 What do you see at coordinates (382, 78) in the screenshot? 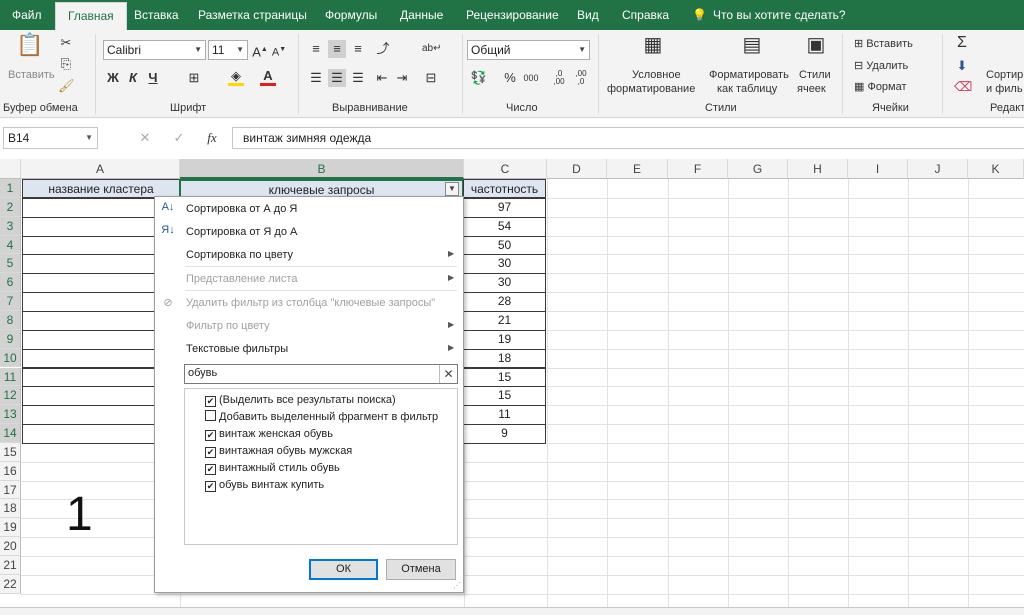
I see `indent-decrease-icon: ⇤` at bounding box center [382, 78].